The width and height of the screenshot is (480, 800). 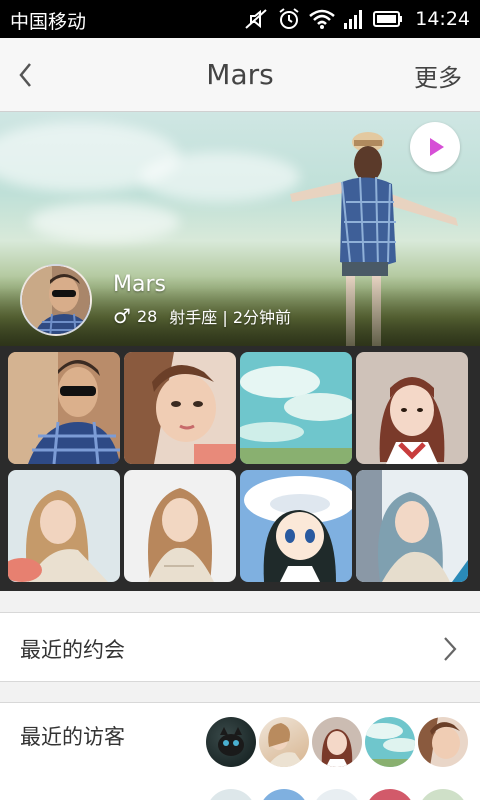 I want to click on navigation-bar: Mars 更多, so click(x=240, y=75).